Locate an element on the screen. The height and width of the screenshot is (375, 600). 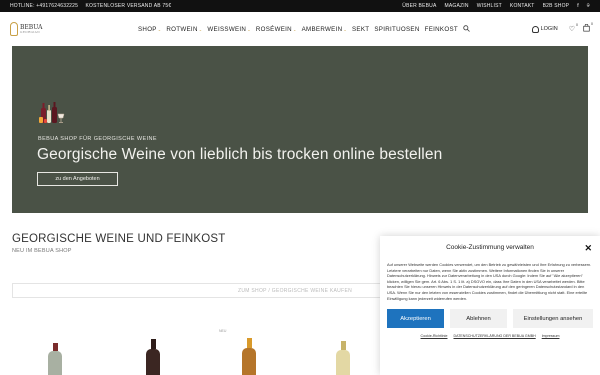
topbar-link-contact: KONTAKT is located at coordinates (522, 6).